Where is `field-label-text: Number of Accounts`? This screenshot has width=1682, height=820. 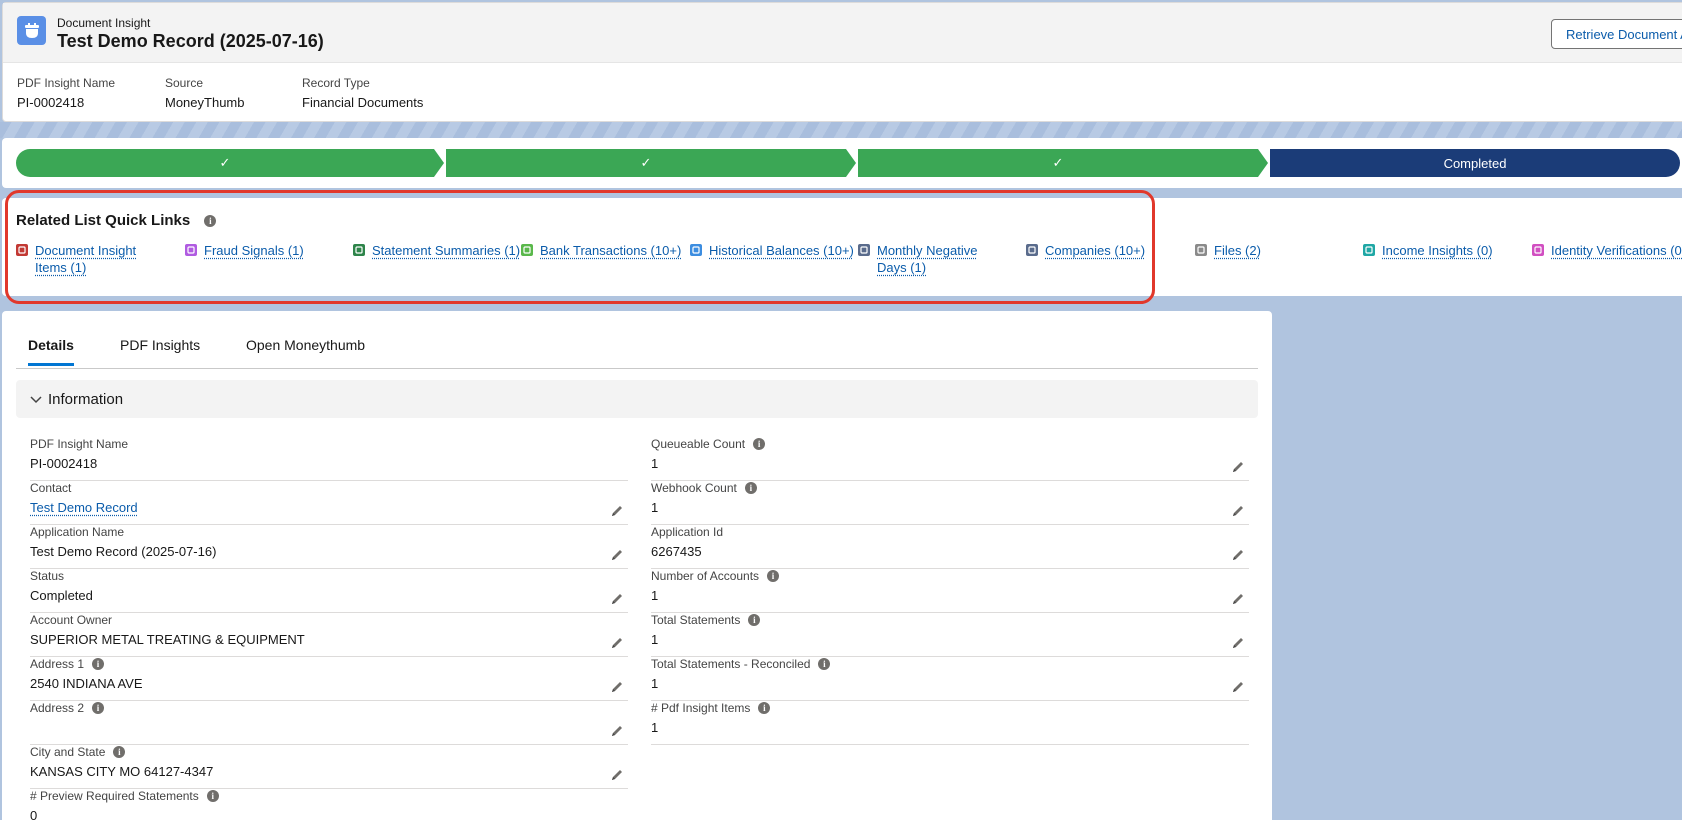 field-label-text: Number of Accounts is located at coordinates (705, 576).